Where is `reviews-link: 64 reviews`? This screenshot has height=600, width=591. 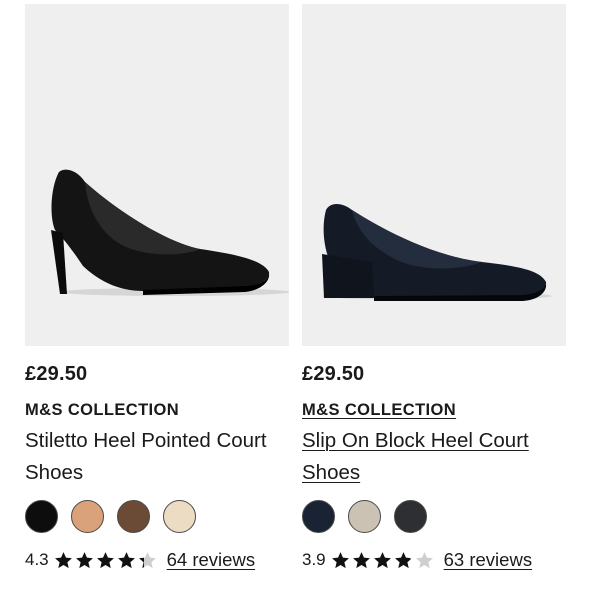
reviews-link: 64 reviews is located at coordinates (211, 560).